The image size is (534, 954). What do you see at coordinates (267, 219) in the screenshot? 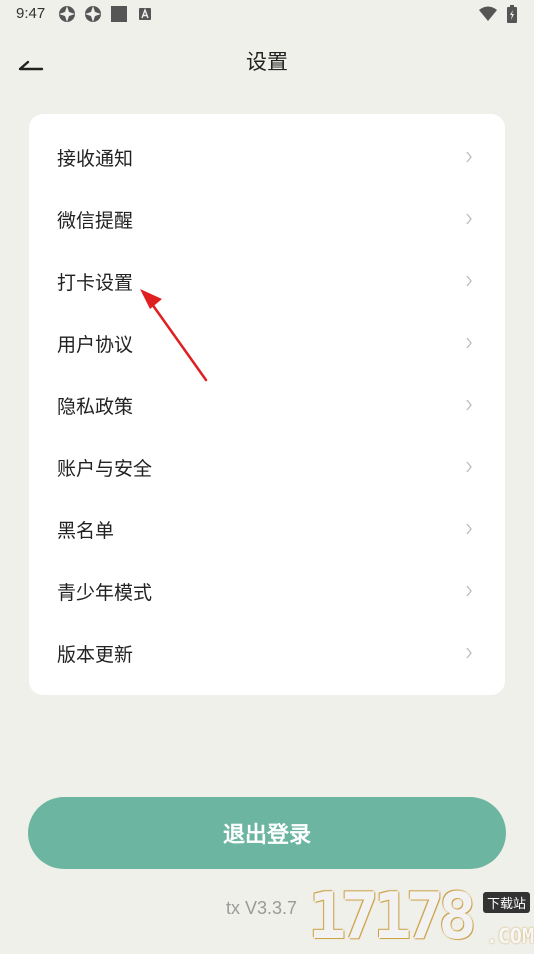
I see `menu-item-wechat-reminder: 微信提醒` at bounding box center [267, 219].